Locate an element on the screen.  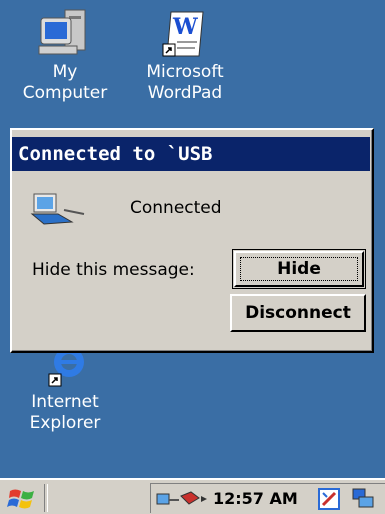
connection-status-text: Connected is located at coordinates (176, 208).